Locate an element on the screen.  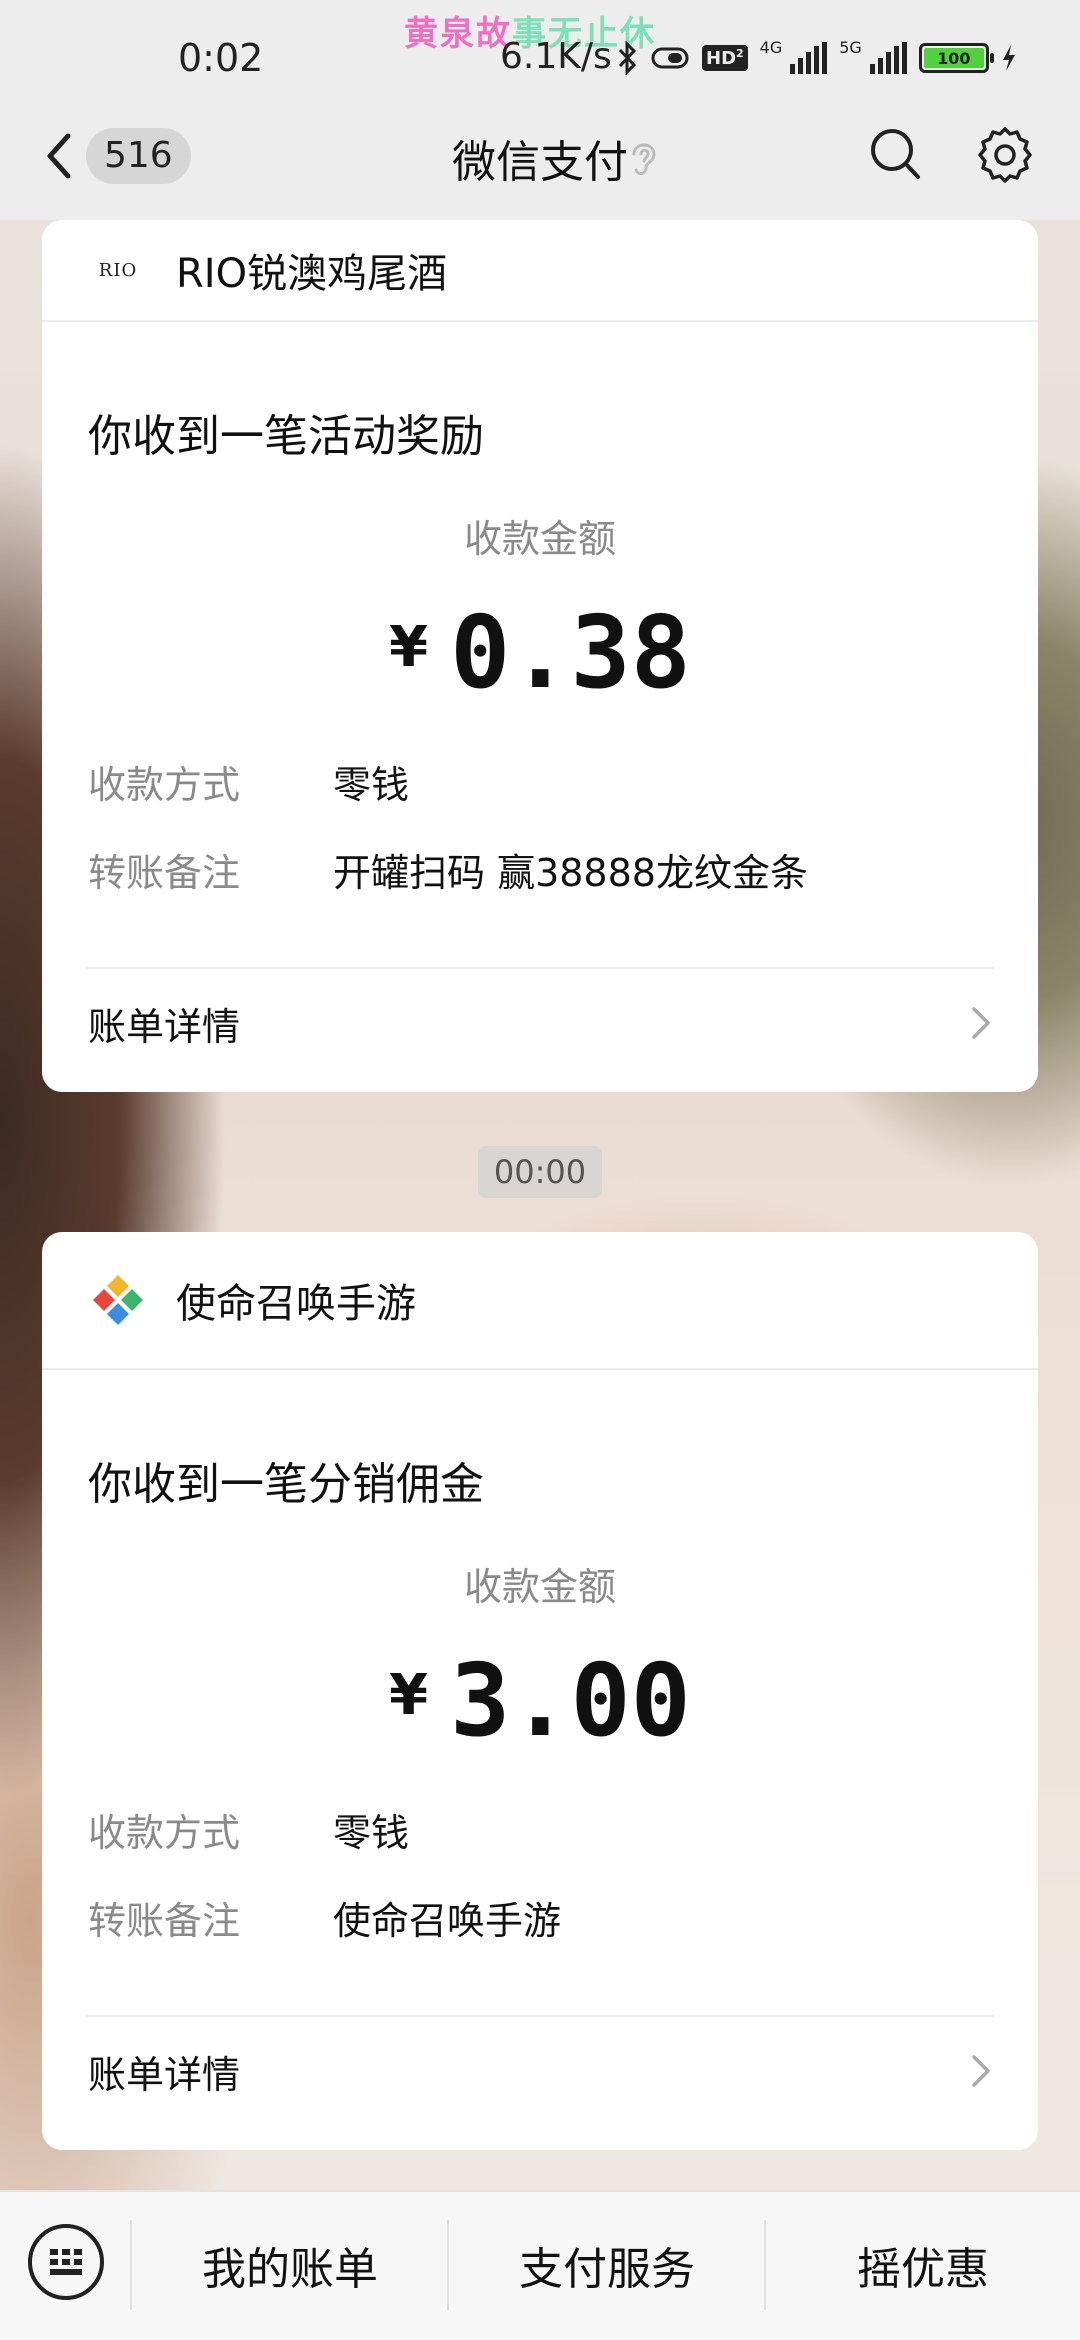
transfer-note-row: 转账备注 开罐扫码 赢38888龙纹金条 is located at coordinates (563, 869).